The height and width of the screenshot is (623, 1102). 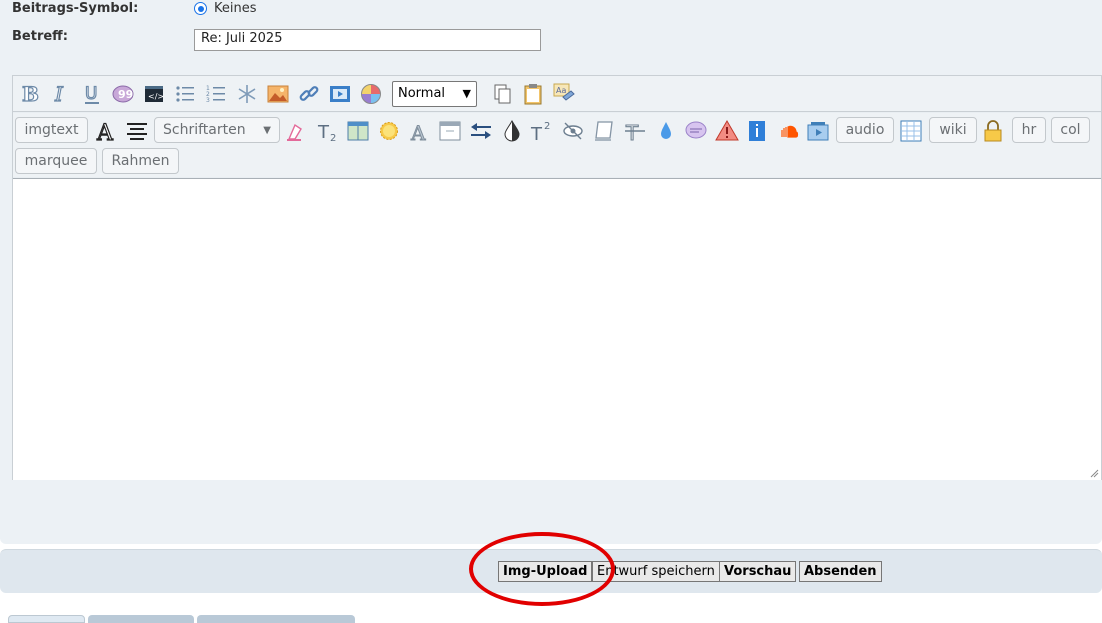 I want to click on svg-text: I, so click(x=59, y=94).